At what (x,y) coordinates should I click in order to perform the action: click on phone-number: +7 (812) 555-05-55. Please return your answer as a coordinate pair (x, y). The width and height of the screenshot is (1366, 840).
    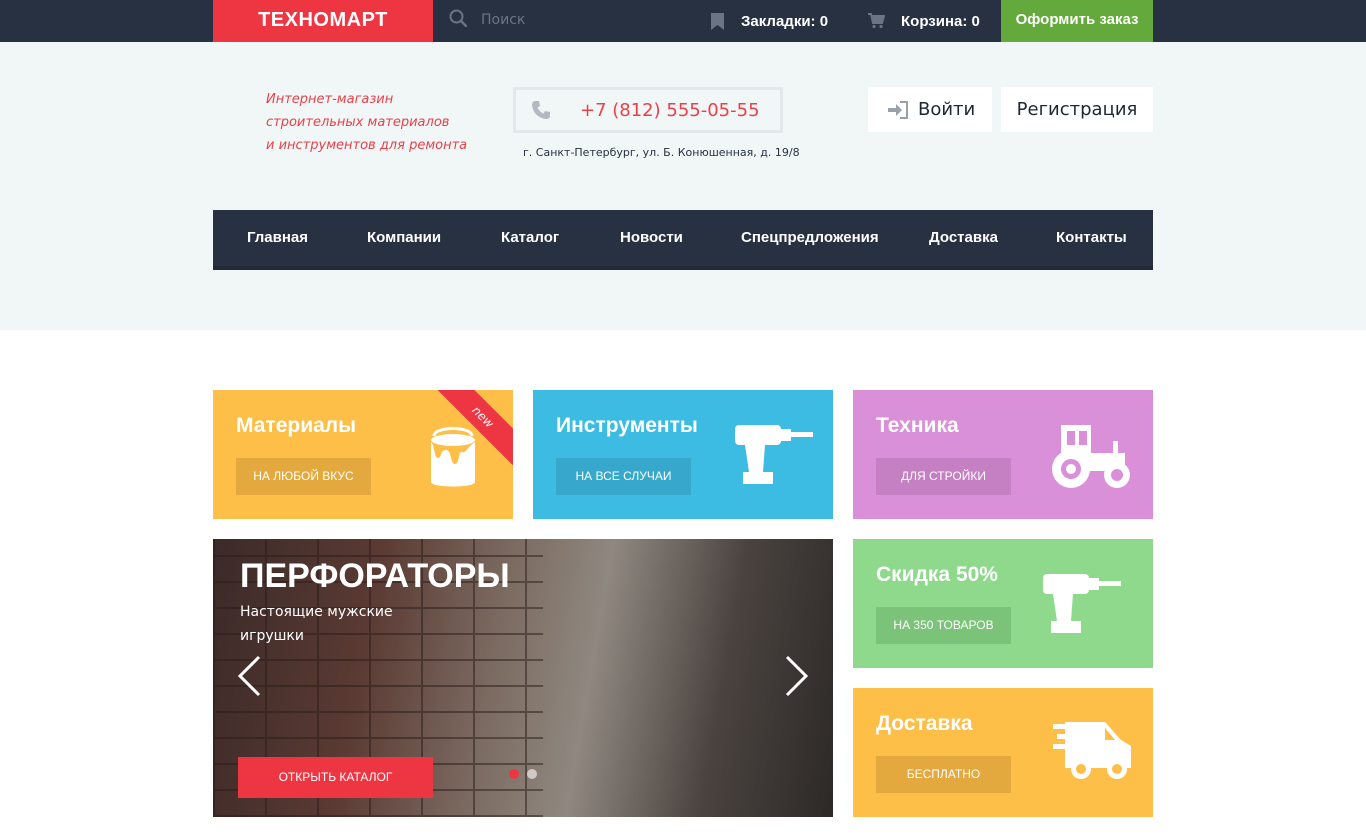
    Looking at the image, I should click on (670, 110).